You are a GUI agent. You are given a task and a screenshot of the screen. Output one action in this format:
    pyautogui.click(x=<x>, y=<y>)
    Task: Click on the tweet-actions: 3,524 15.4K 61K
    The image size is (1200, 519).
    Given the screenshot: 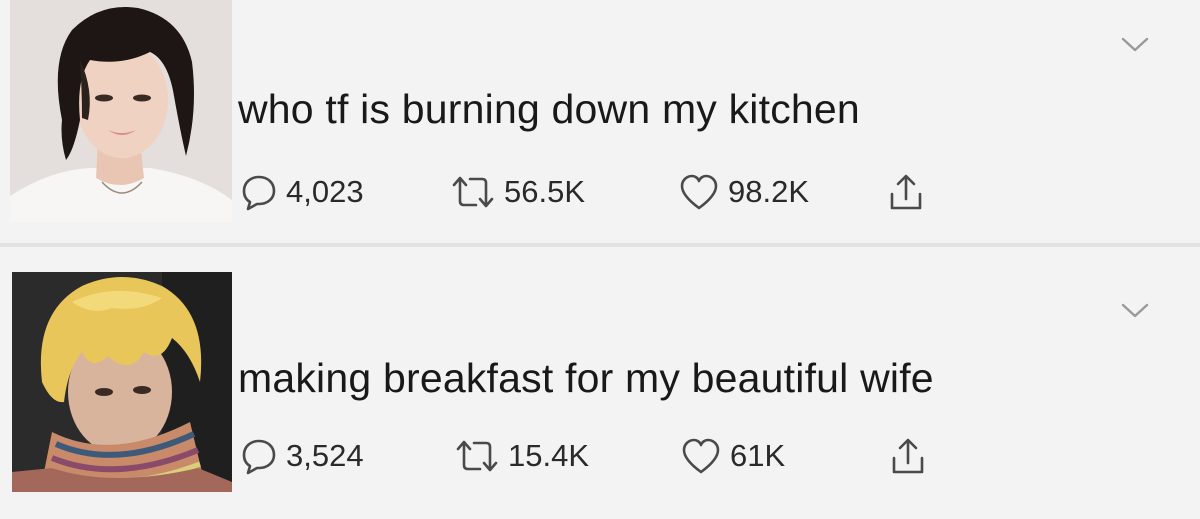 What is the action you would take?
    pyautogui.click(x=583, y=456)
    